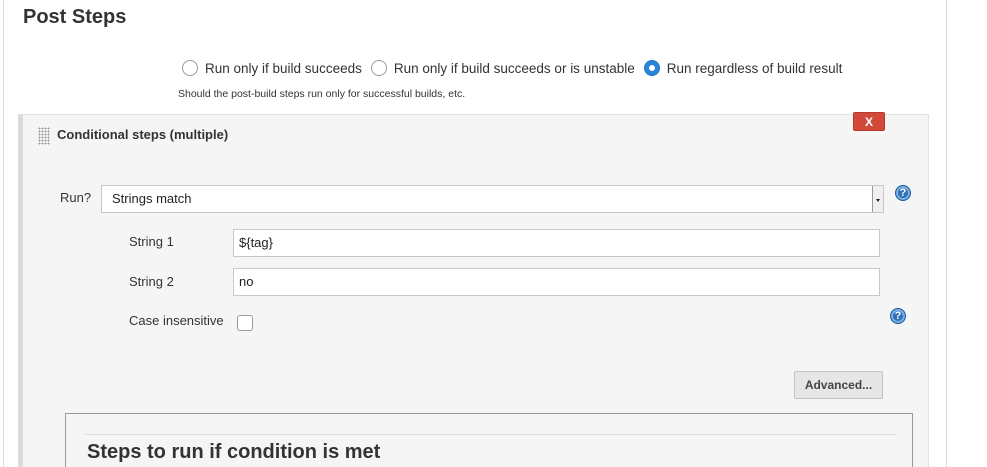 The width and height of the screenshot is (987, 467). I want to click on radio-unstable-button, so click(378, 68).